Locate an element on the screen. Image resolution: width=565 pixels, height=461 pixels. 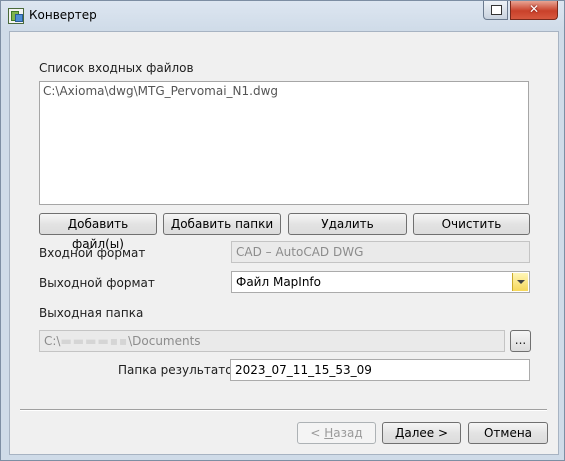
next-accesskey: Д is located at coordinates (399, 433).